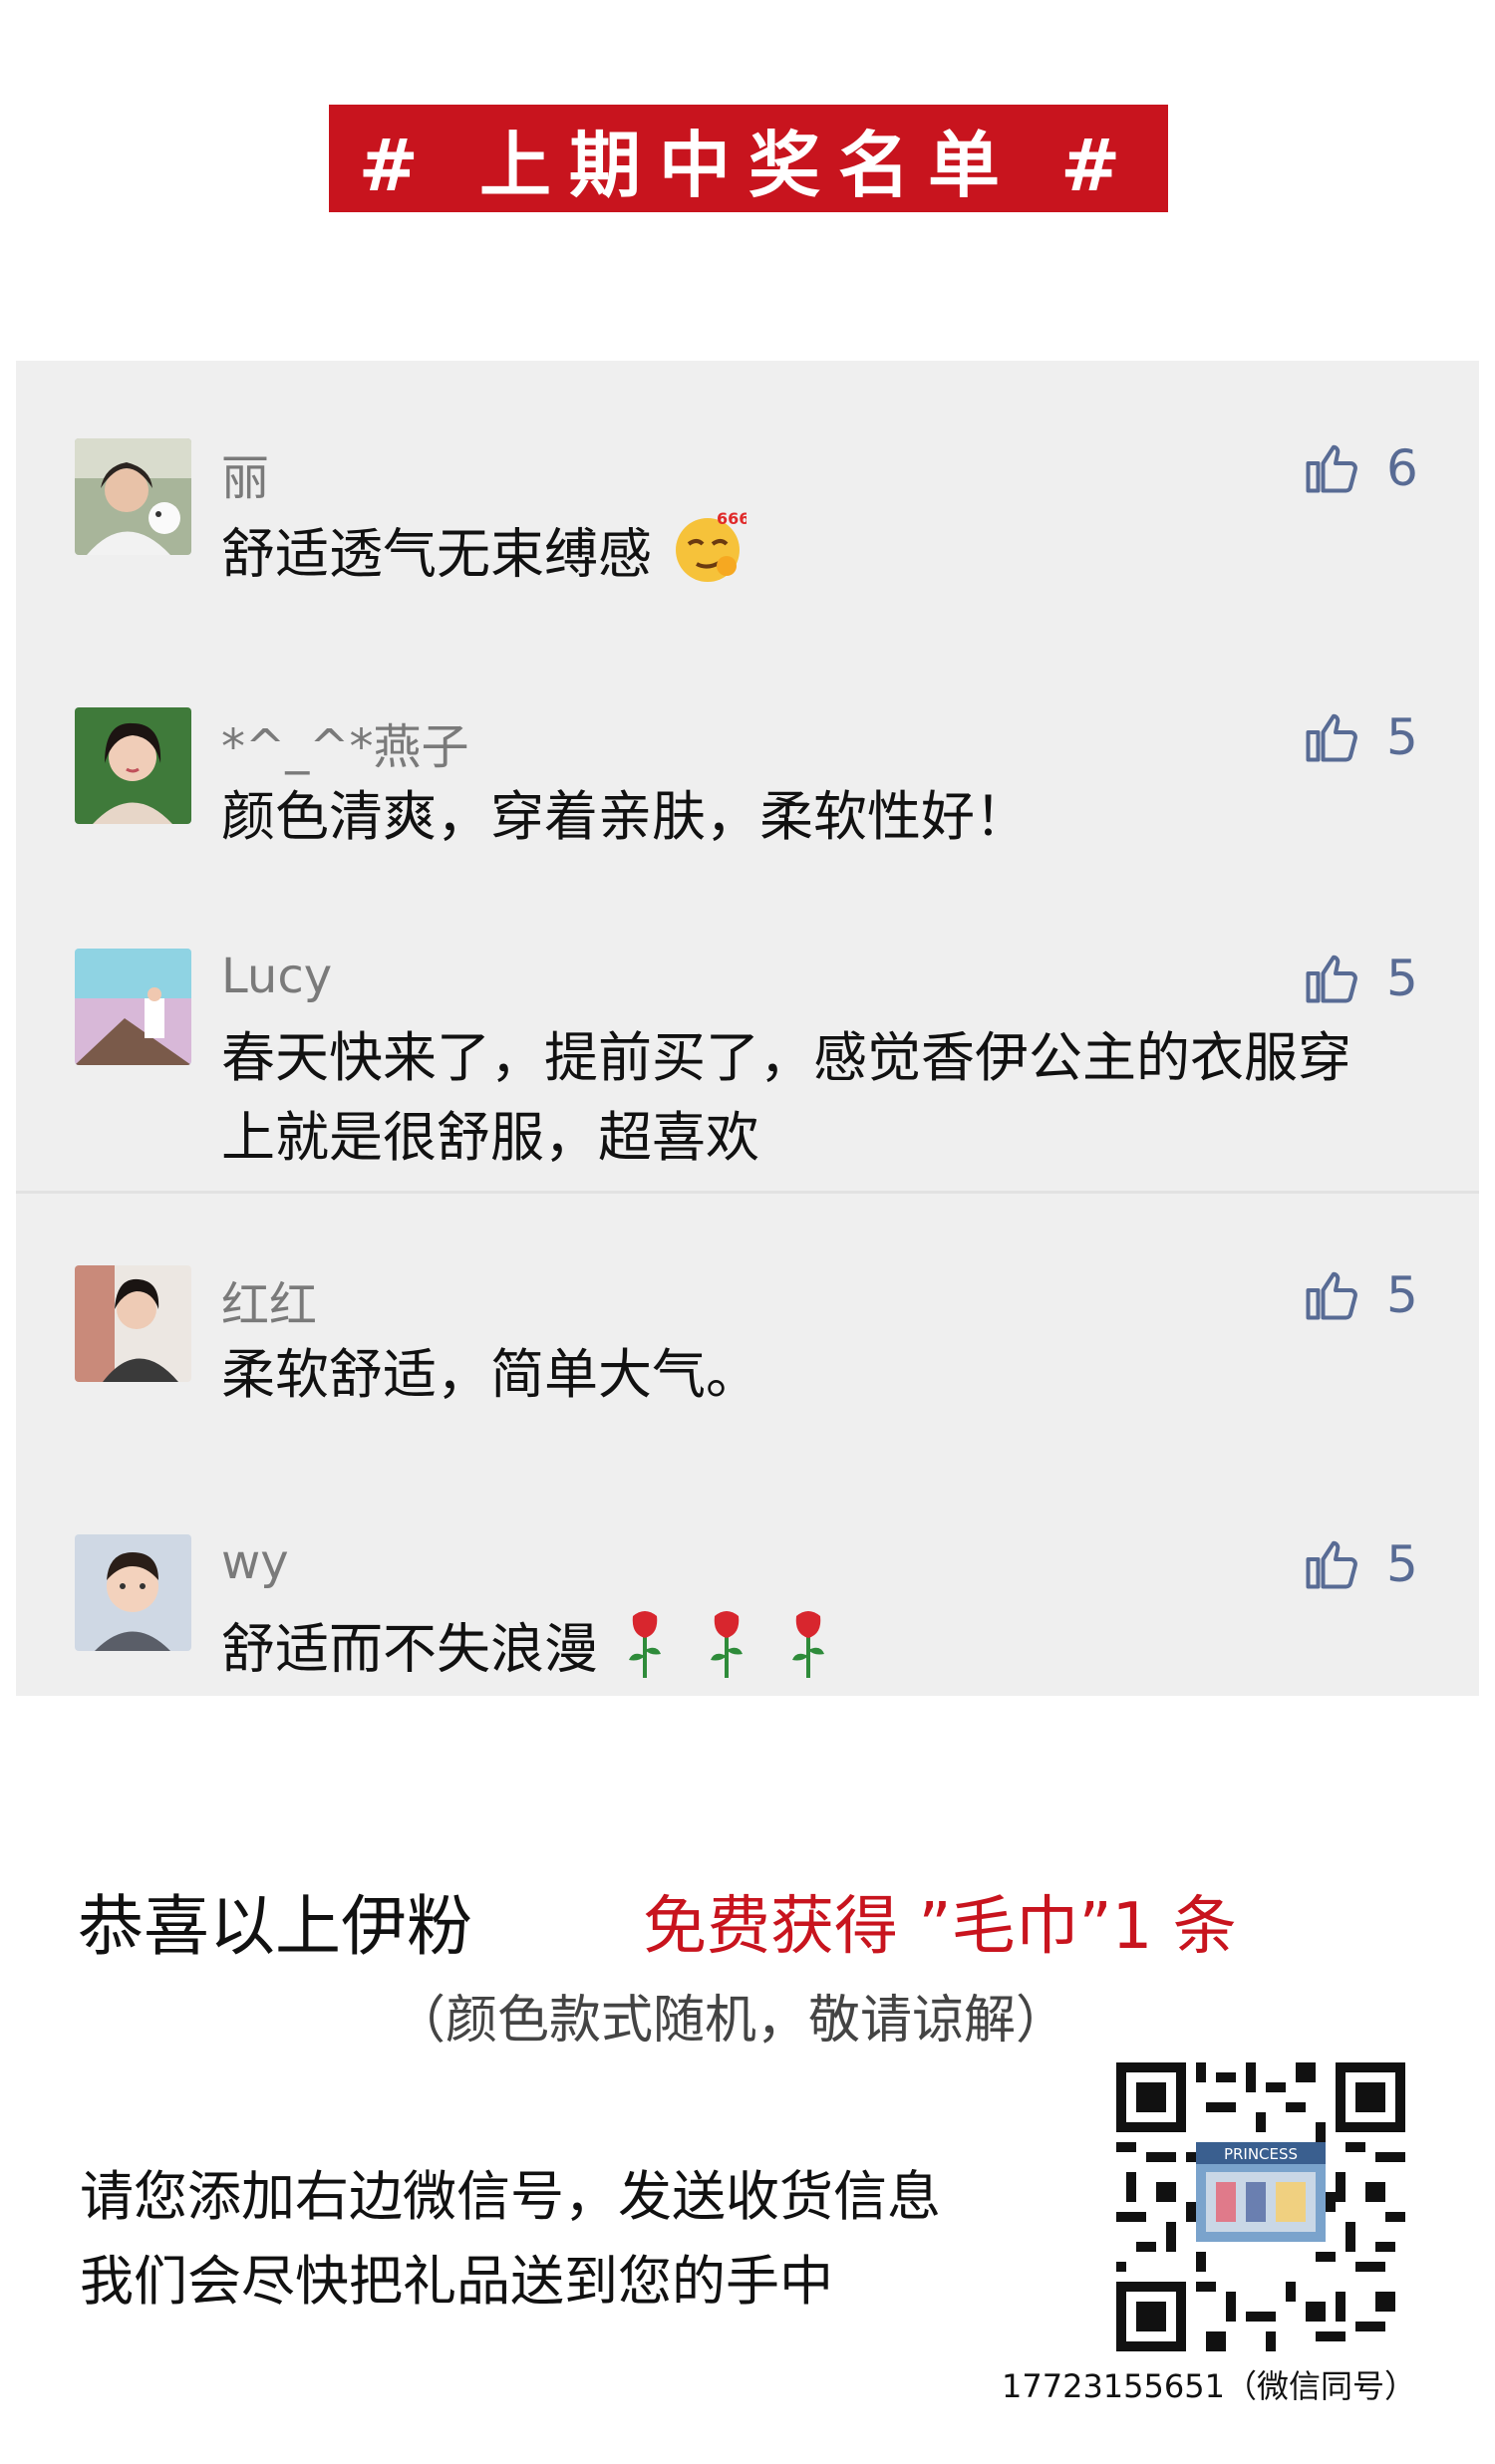 The image size is (1495, 2464). I want to click on comment-content: 舒适透气无束缚感 666, so click(809, 558).